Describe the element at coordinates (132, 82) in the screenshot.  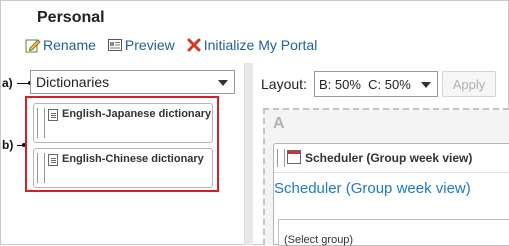
I see `palette-category-select: Dictionaries` at that location.